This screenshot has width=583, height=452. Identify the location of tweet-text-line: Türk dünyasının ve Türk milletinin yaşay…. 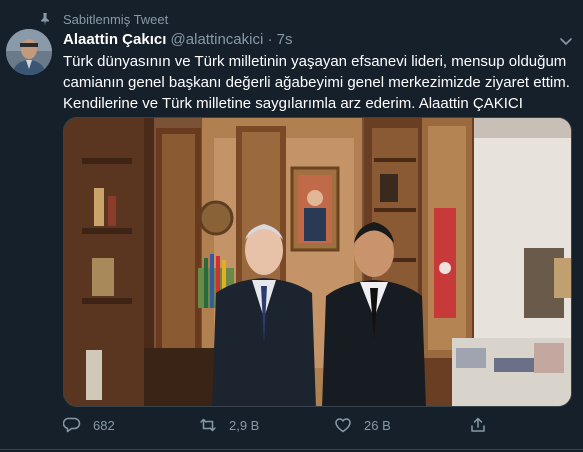
(315, 61).